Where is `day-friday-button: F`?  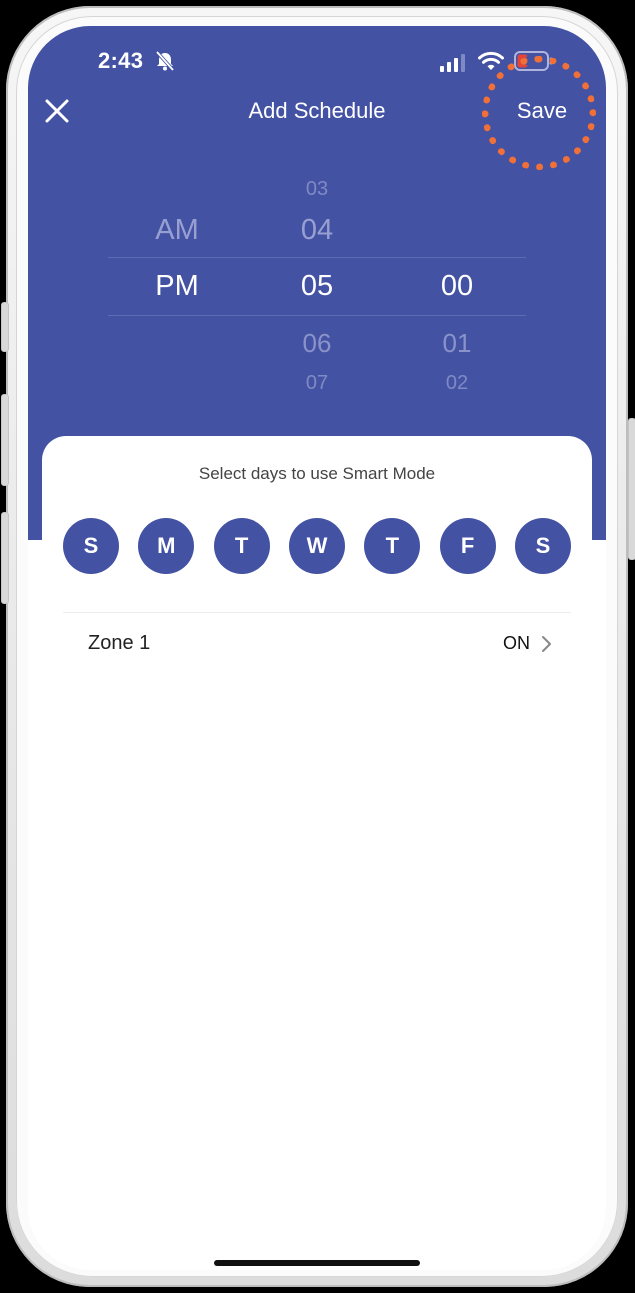 day-friday-button: F is located at coordinates (467, 546).